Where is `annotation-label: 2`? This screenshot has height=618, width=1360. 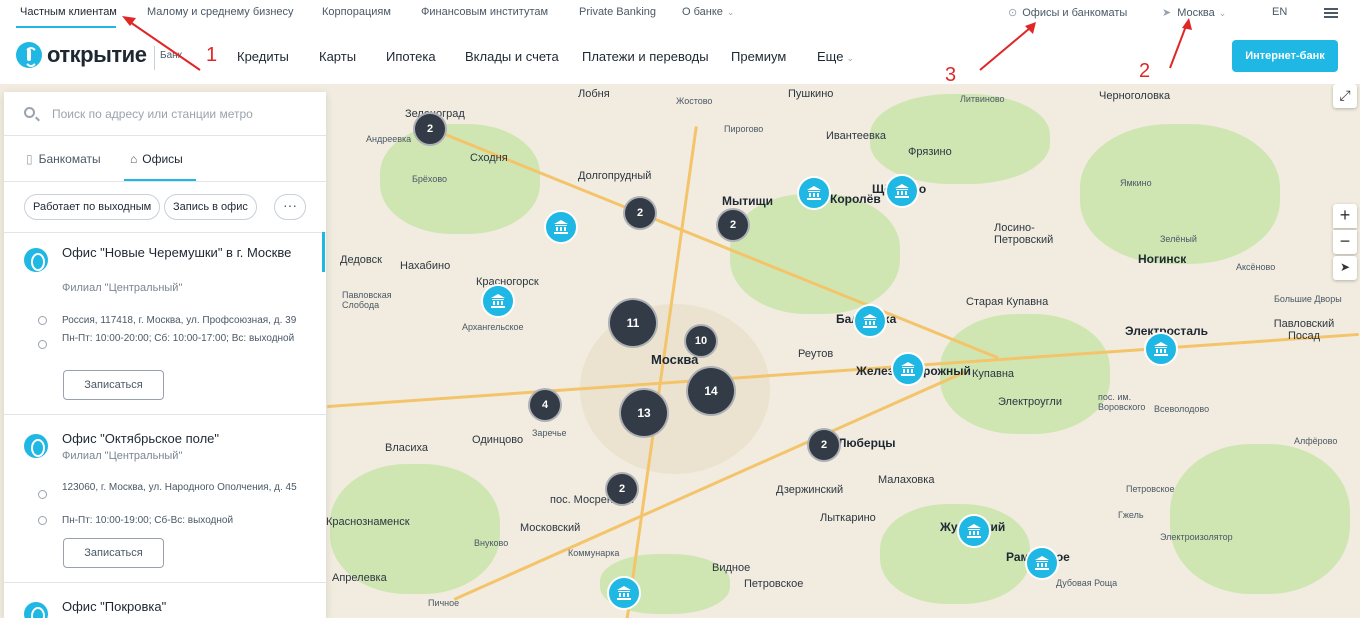 annotation-label: 2 is located at coordinates (1145, 71).